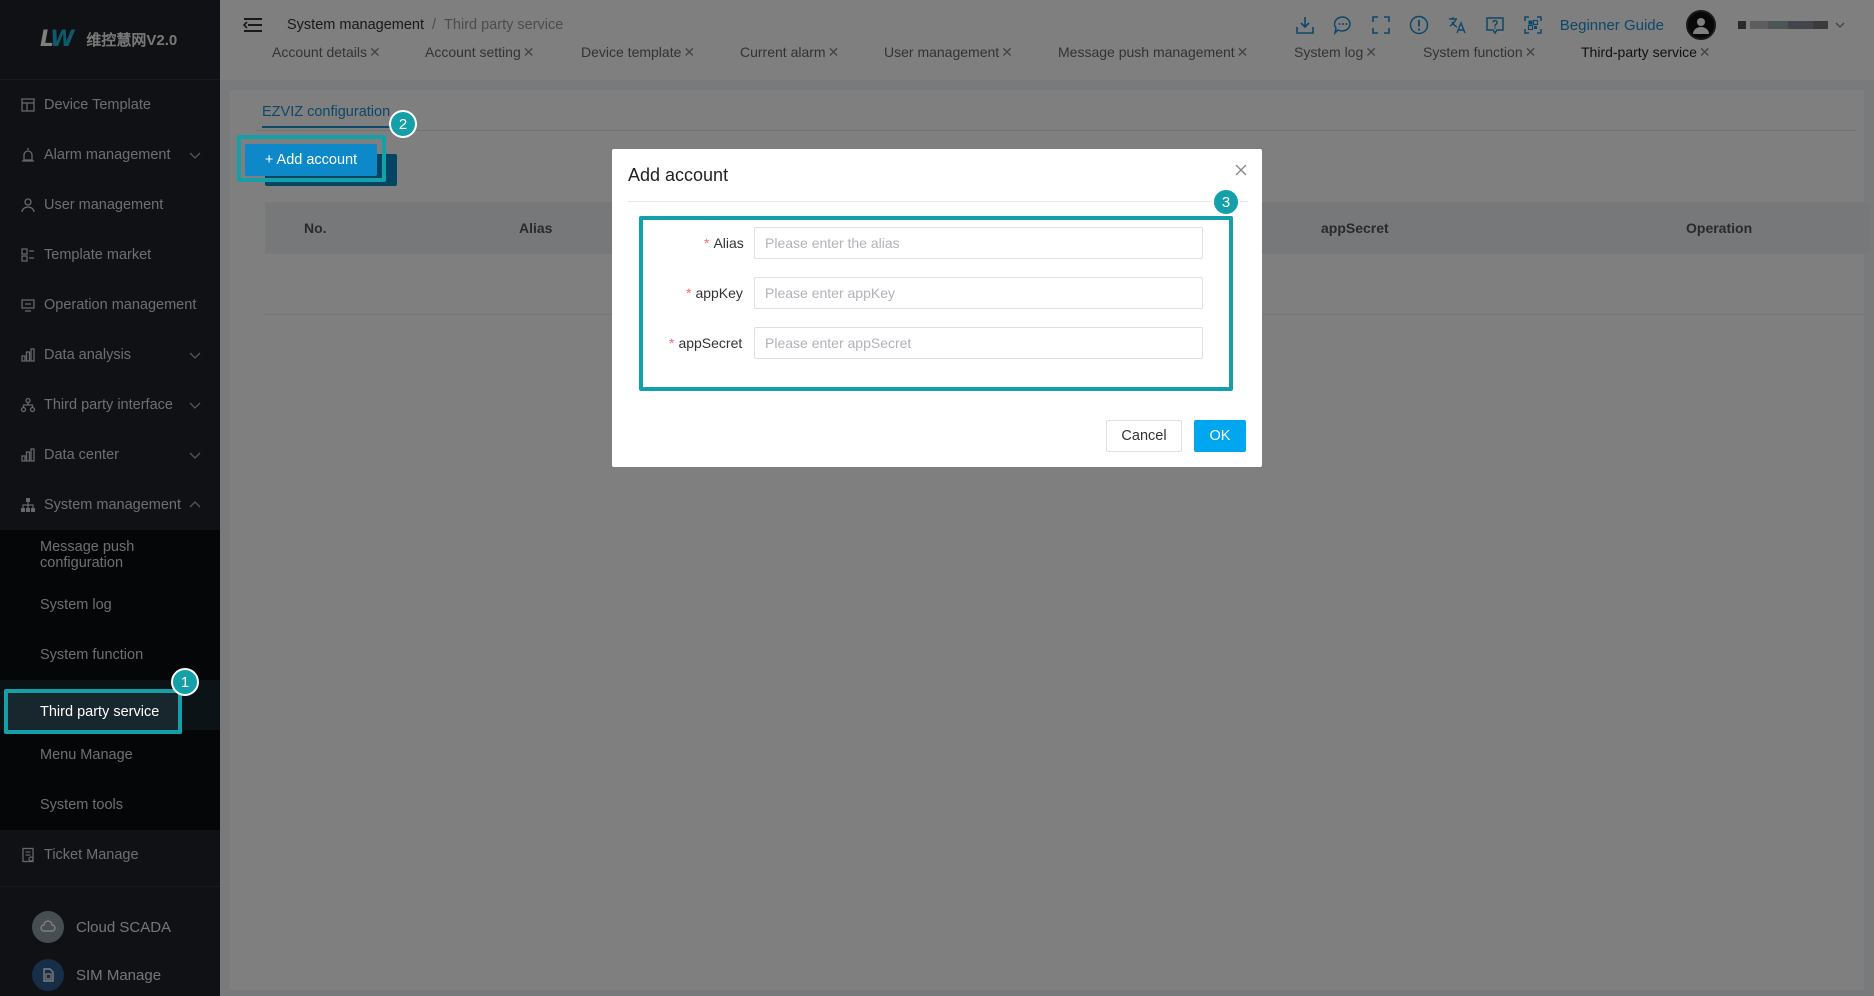 The image size is (1874, 996). I want to click on form-row-appsecret: * appSecret, so click(936, 343).